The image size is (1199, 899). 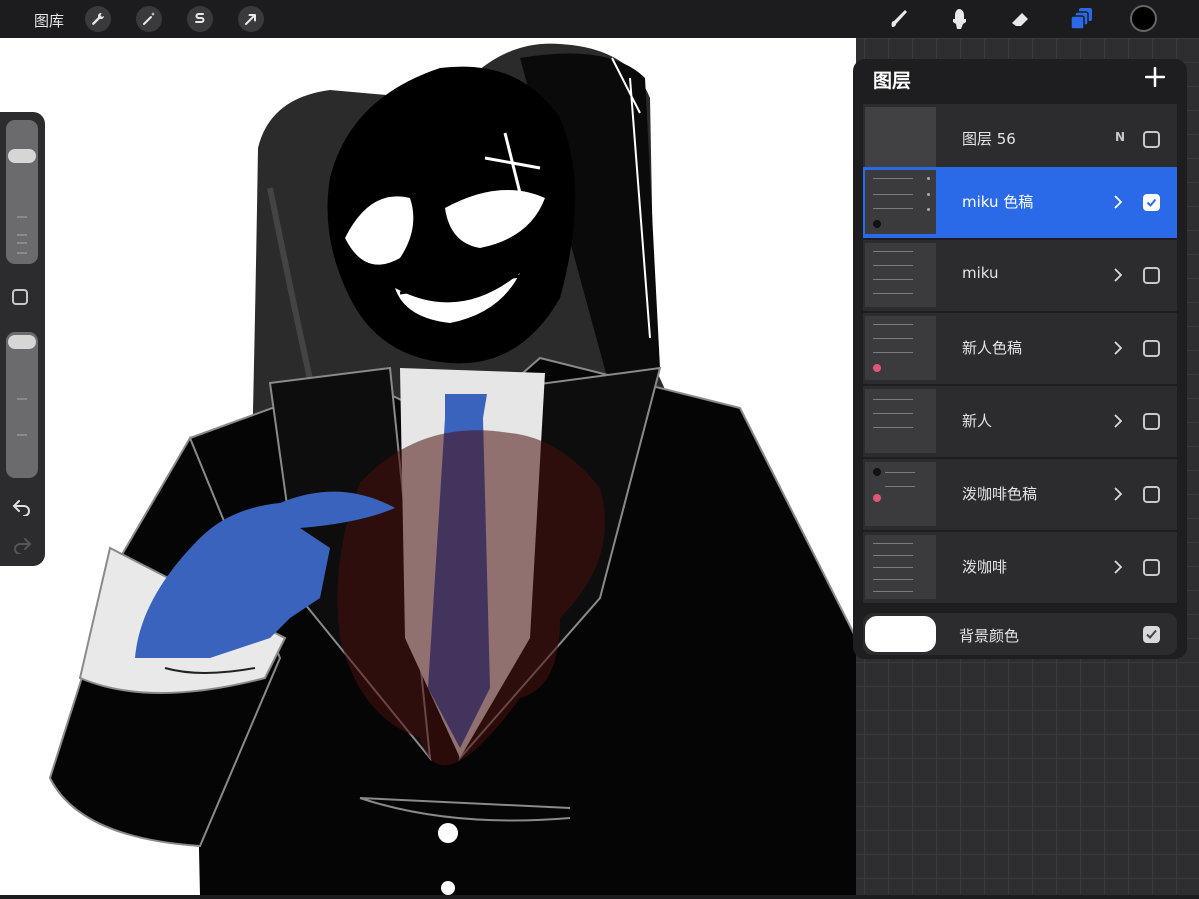 I want to click on opacity-slider, so click(x=22, y=405).